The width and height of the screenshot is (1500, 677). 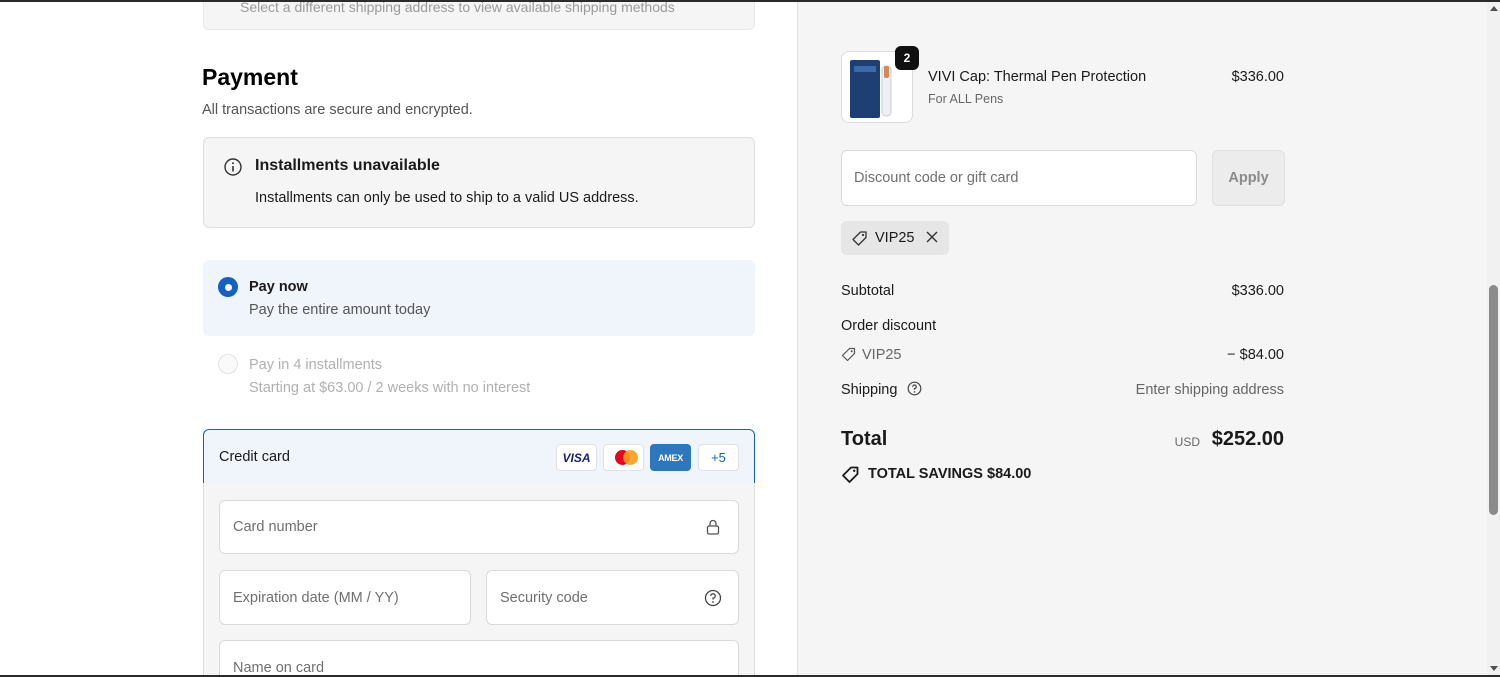 I want to click on scroll-down-arrow-icon, so click(x=1494, y=668).